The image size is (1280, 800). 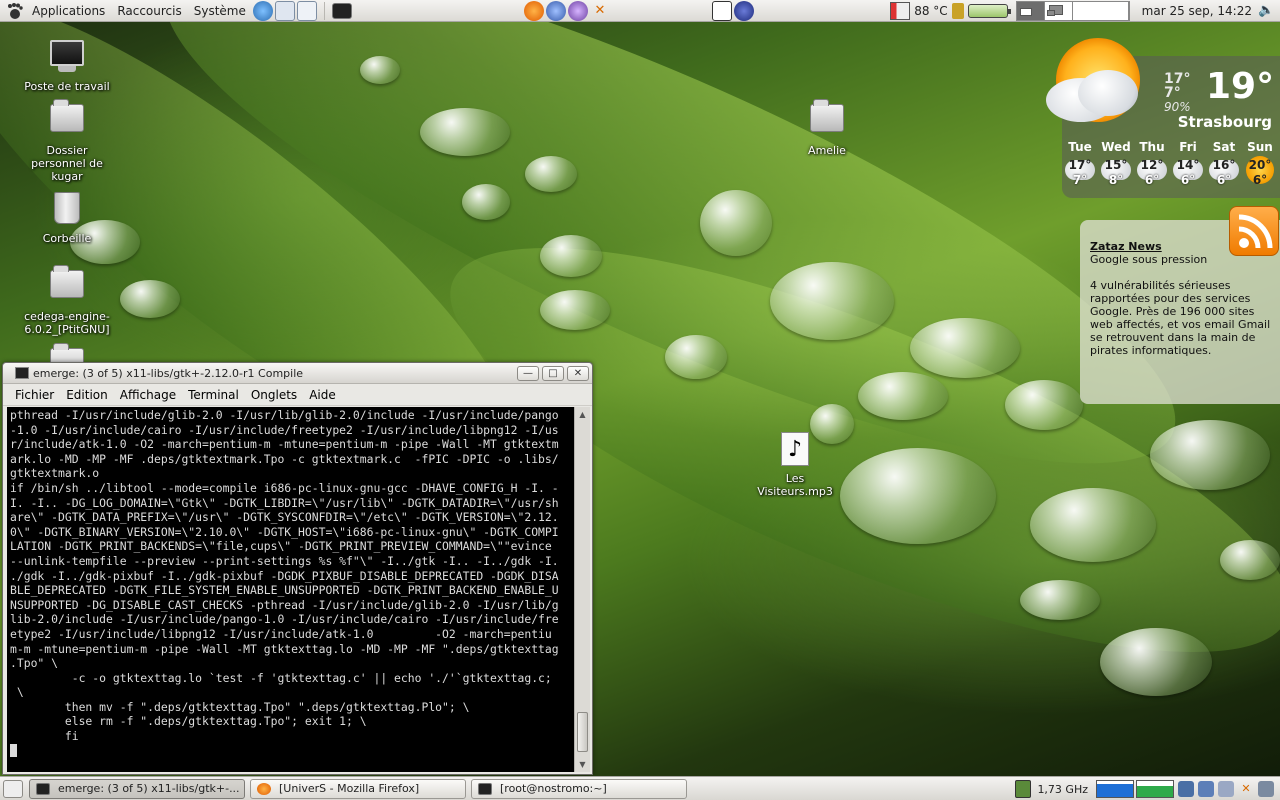 I want to click on scrollbar-thumb, so click(x=582, y=732).